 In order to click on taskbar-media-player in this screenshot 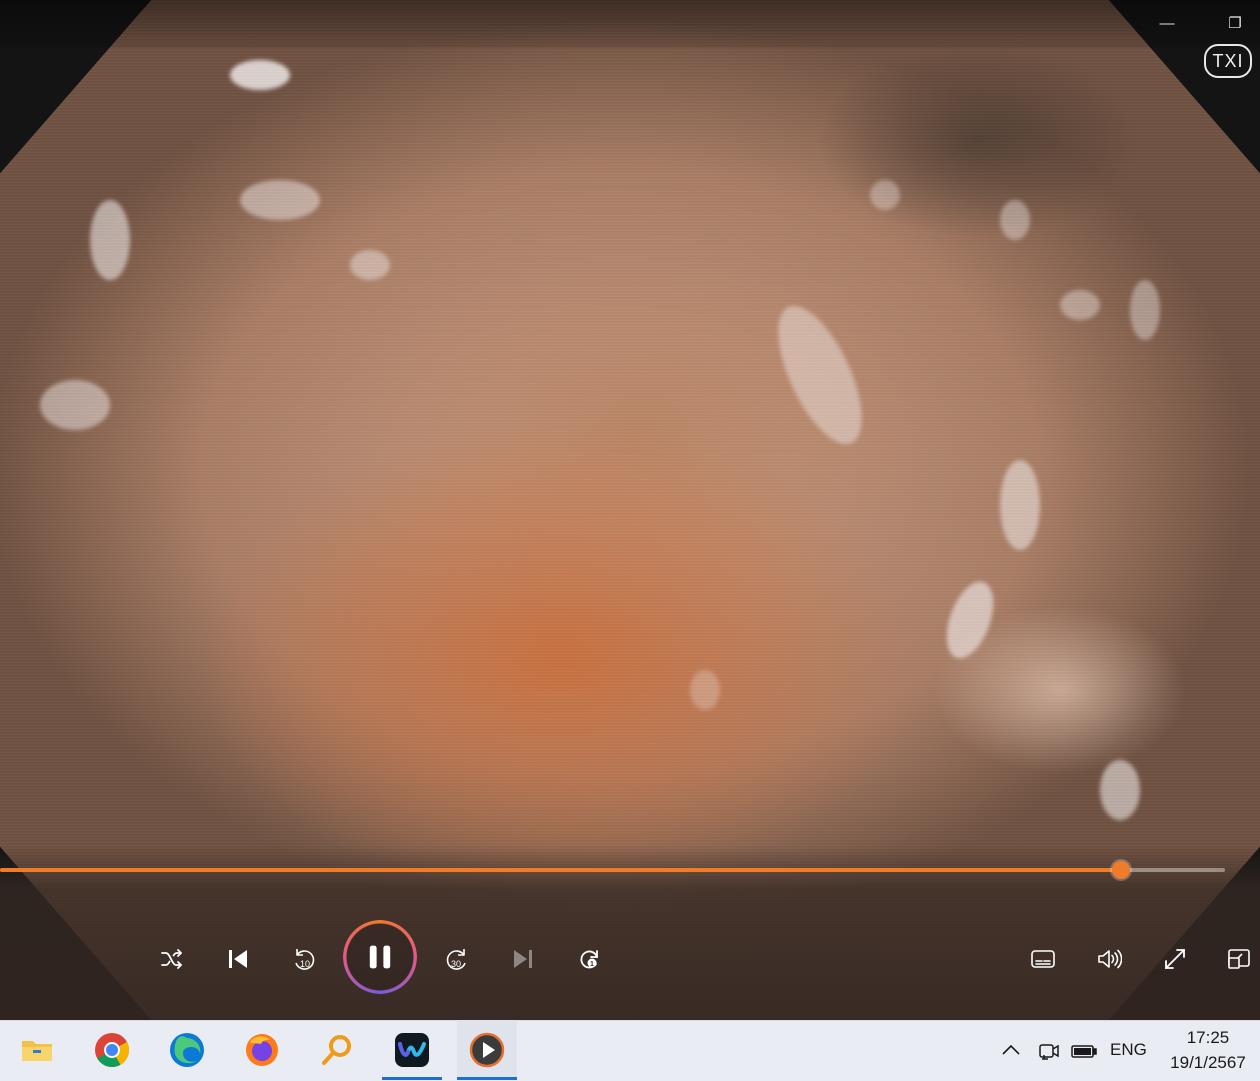, I will do `click(487, 1050)`.